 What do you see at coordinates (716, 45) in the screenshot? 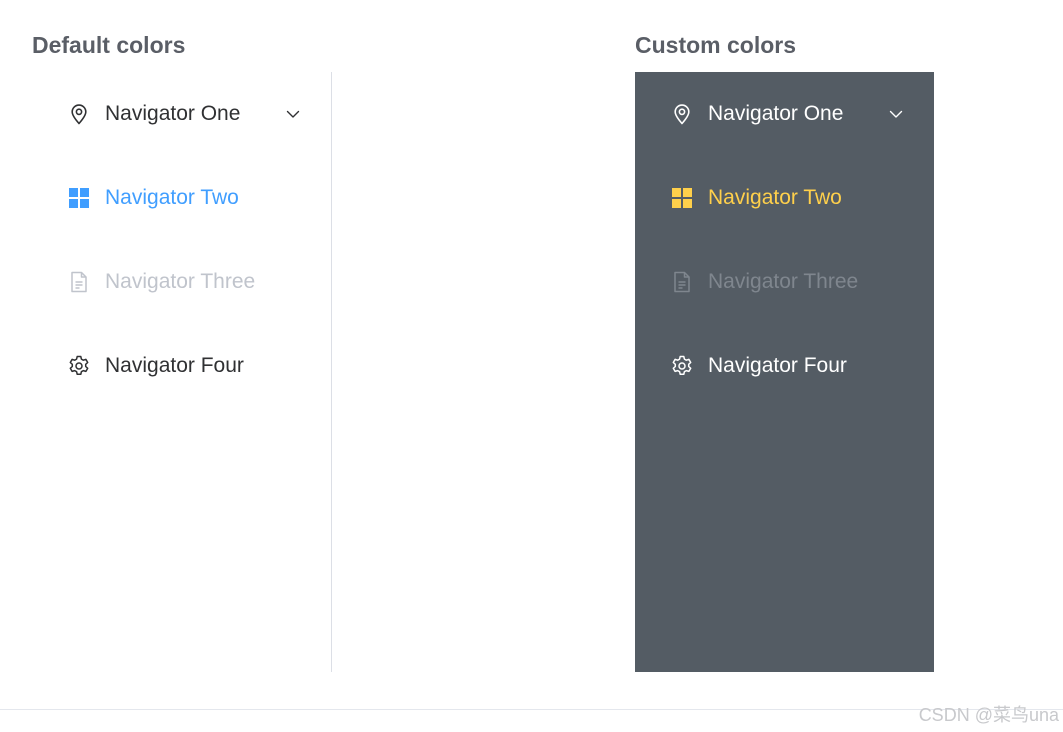
I see `section-title-custom: Custom colors` at bounding box center [716, 45].